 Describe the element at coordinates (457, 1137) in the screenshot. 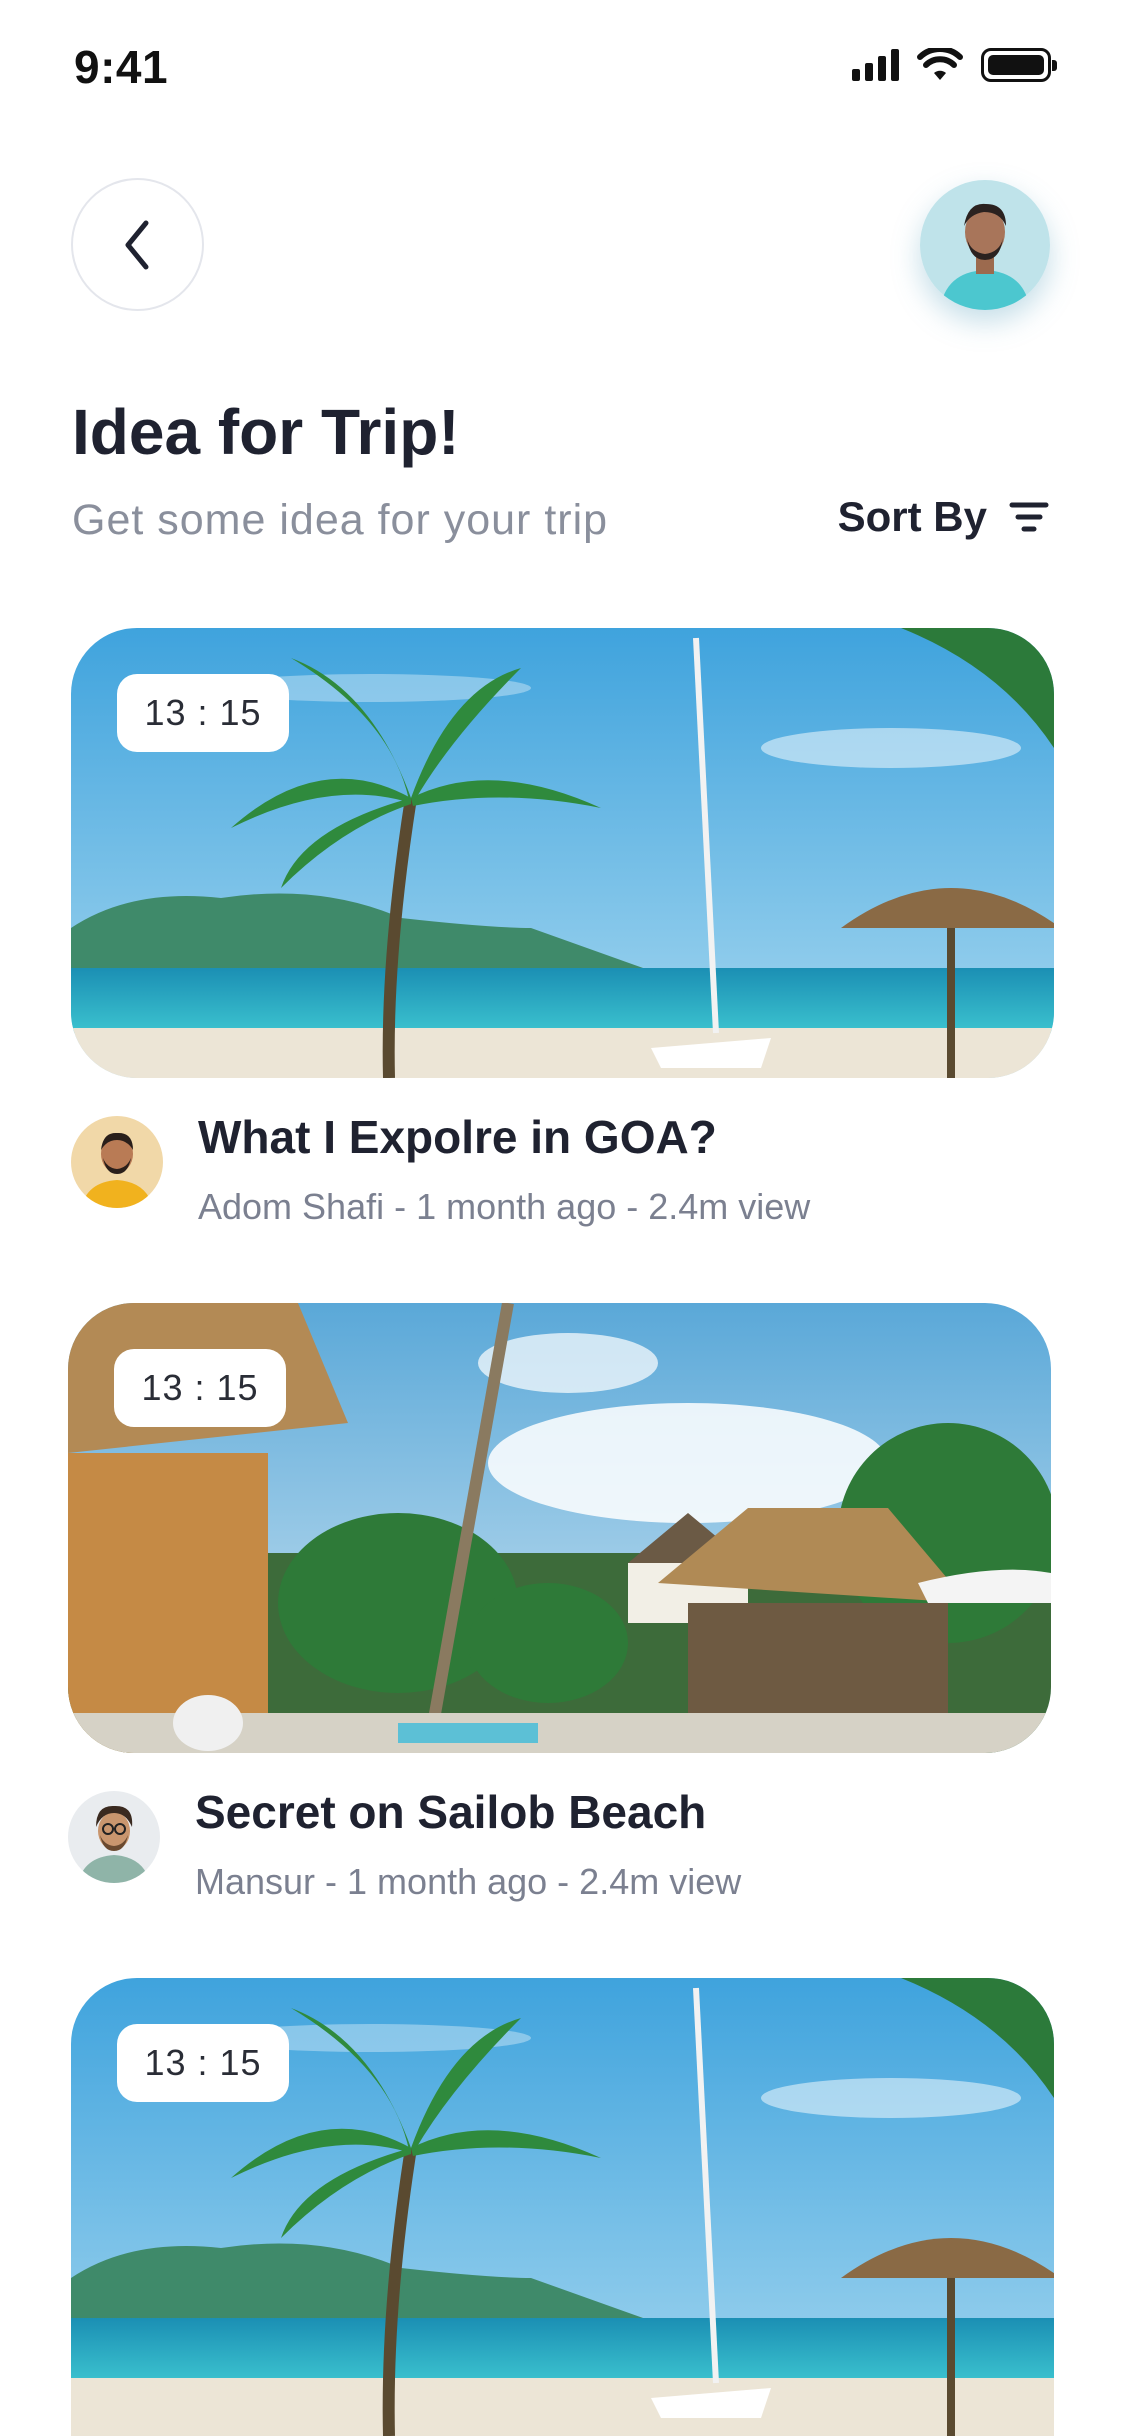

I see `post-title: What I Expolre in GOA?` at that location.